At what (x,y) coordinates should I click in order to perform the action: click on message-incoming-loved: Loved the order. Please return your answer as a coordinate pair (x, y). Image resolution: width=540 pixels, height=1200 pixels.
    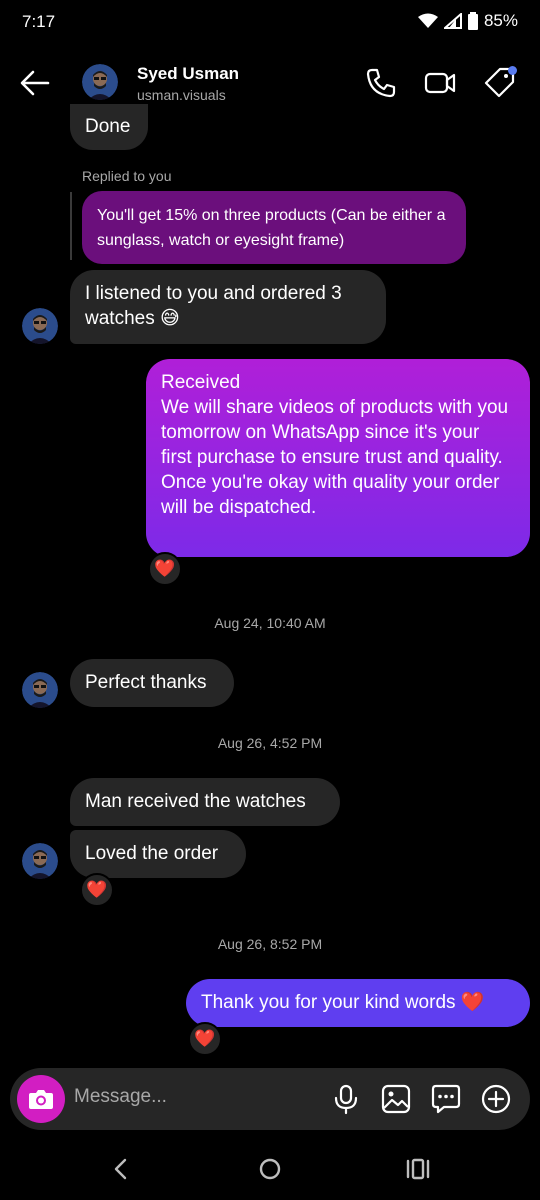
    Looking at the image, I should click on (158, 854).